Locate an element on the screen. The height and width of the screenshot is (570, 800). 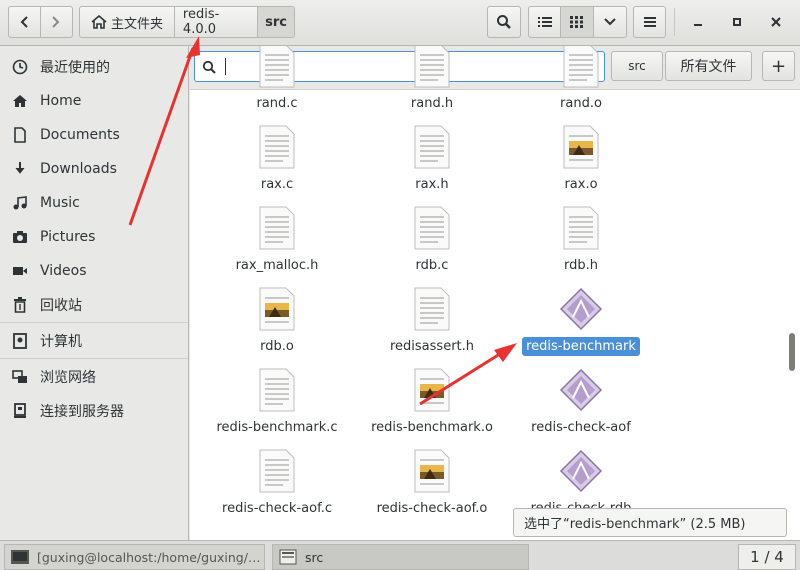
minimize-button is located at coordinates (698, 22).